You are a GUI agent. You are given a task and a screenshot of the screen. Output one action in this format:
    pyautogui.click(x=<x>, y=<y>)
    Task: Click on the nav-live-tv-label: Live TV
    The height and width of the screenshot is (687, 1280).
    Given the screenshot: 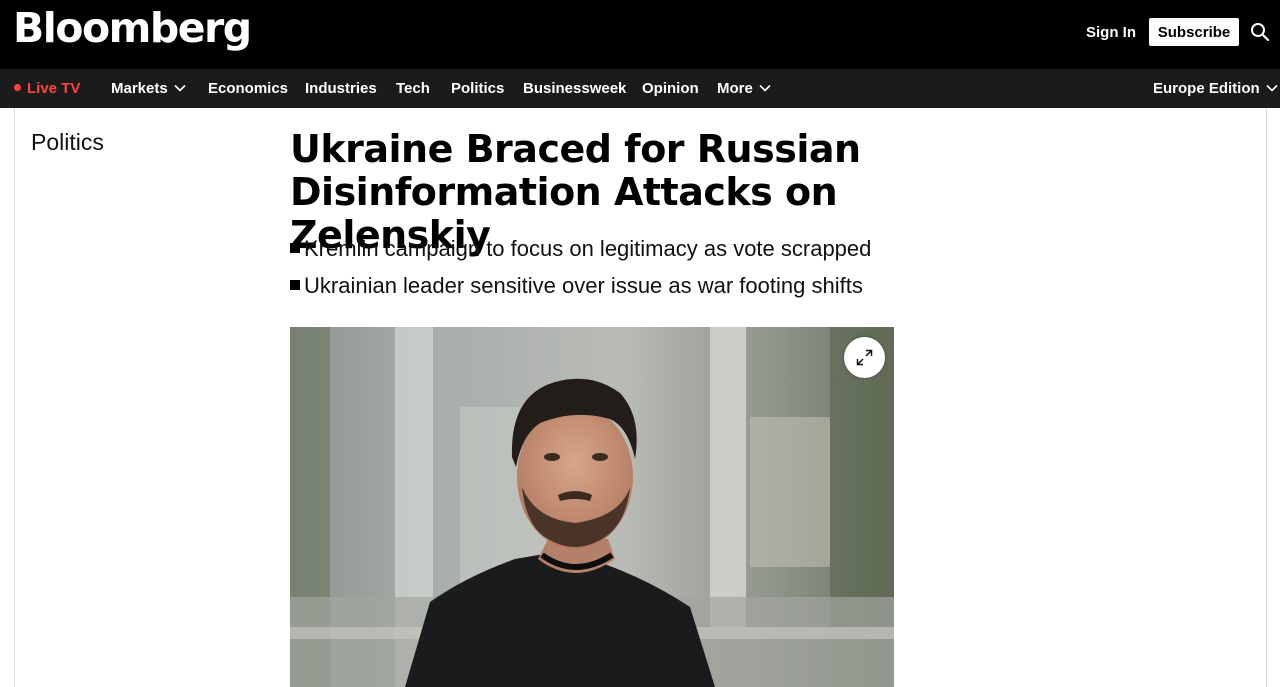 What is the action you would take?
    pyautogui.click(x=54, y=88)
    